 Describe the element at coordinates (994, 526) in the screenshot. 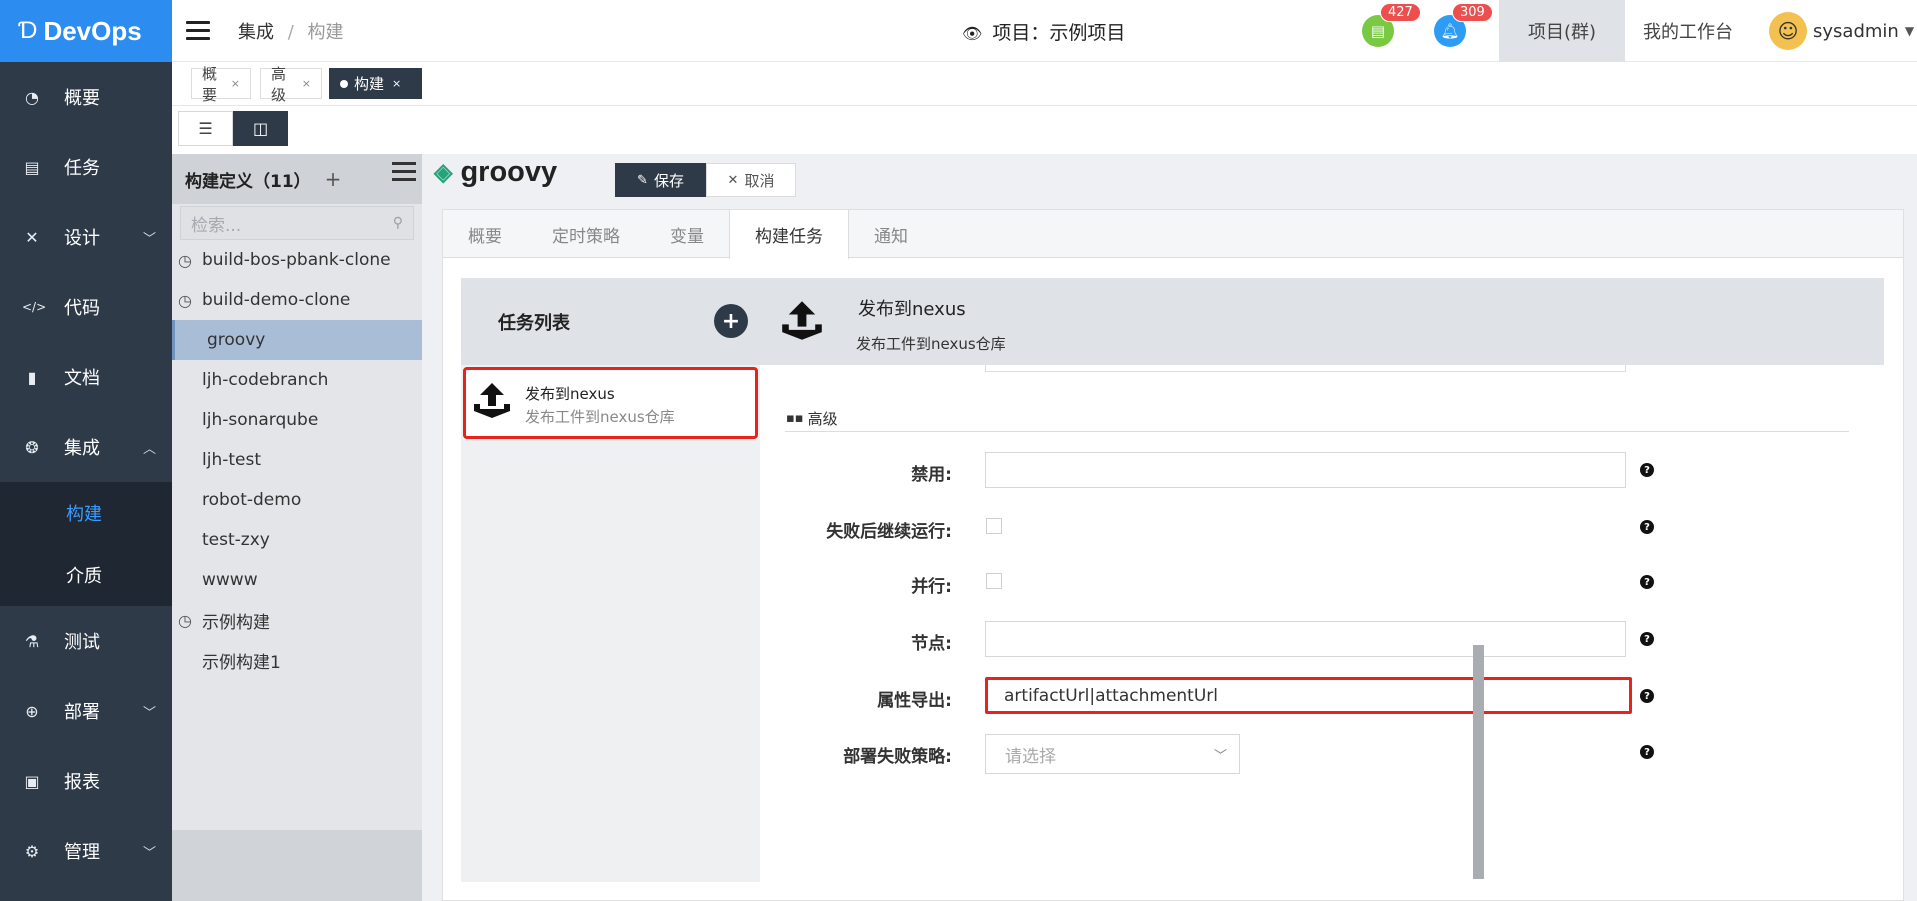

I see `continue-on-failure-checkbox` at that location.